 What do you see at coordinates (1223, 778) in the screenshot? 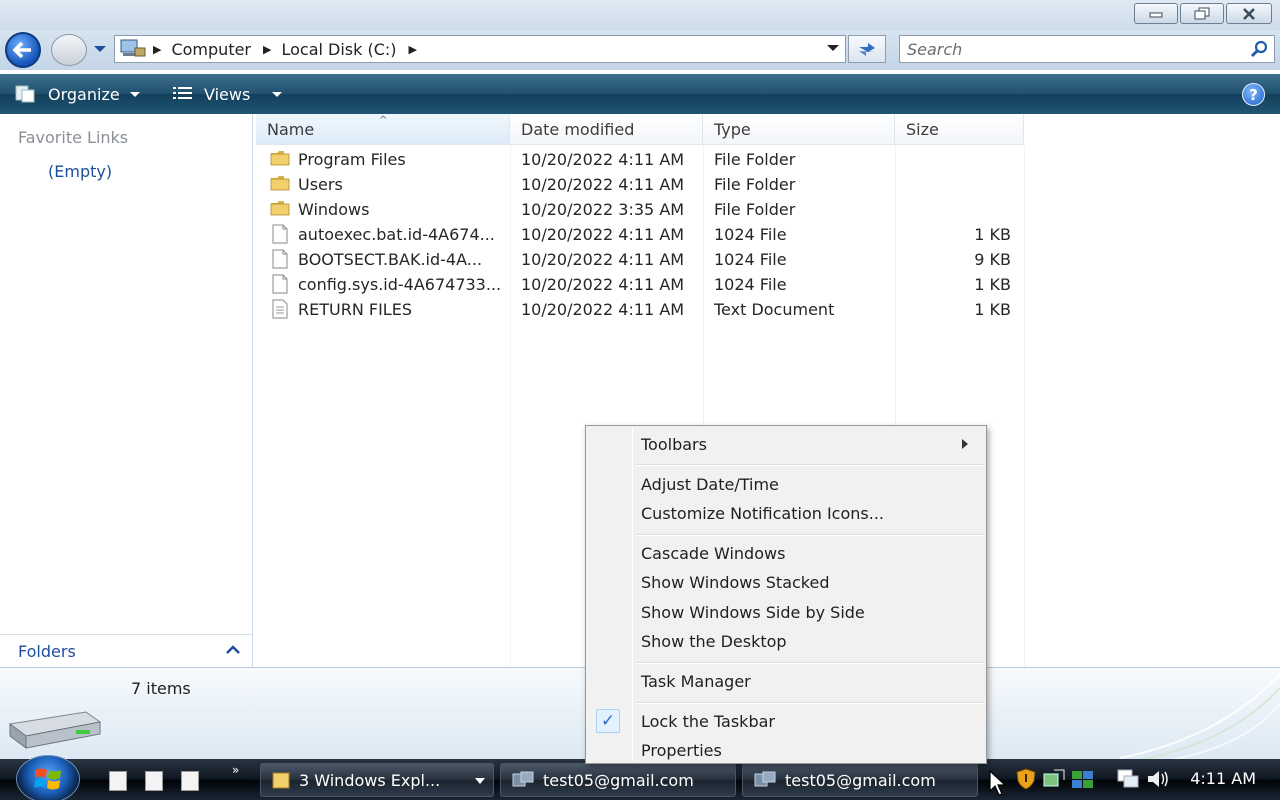
I see `clock: 4:11 AM` at bounding box center [1223, 778].